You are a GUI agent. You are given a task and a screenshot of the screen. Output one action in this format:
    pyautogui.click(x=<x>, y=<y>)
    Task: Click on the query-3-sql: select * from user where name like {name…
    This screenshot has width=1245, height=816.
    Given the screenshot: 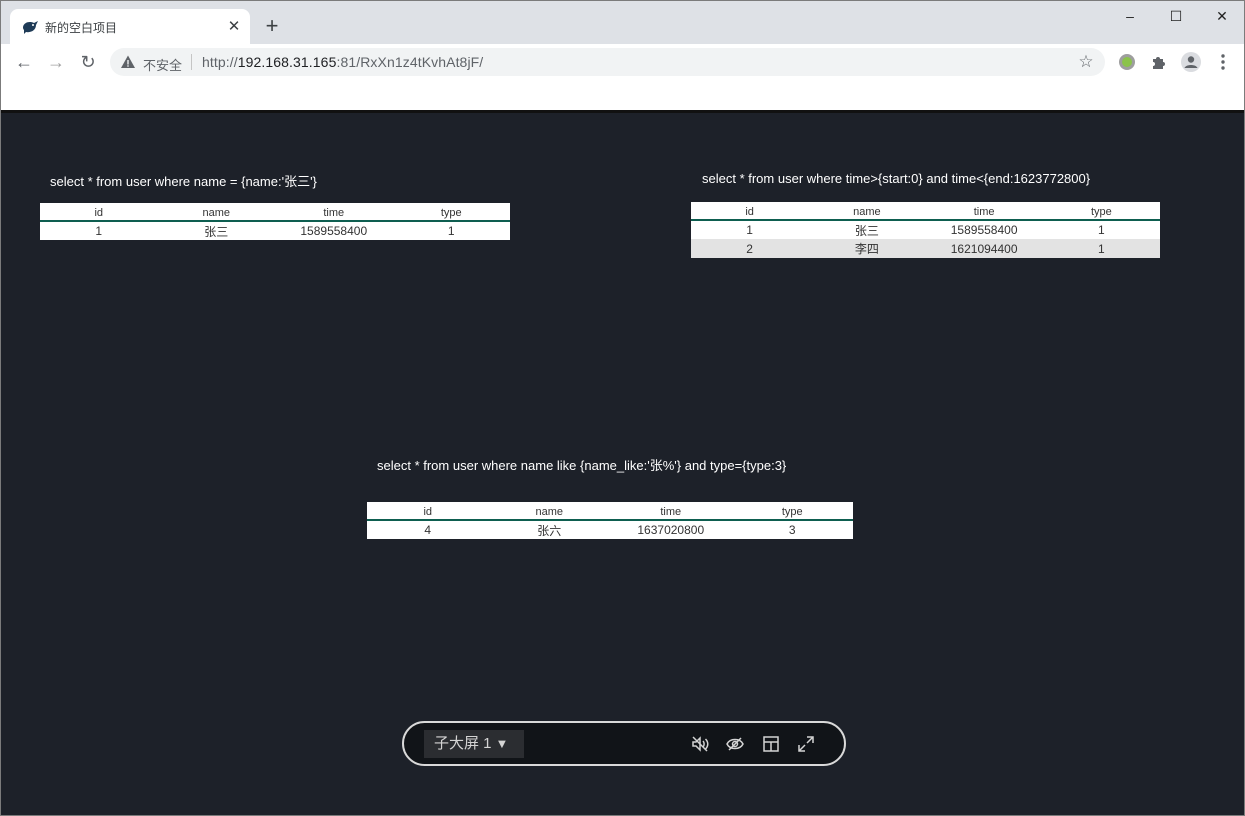 What is the action you would take?
    pyautogui.click(x=582, y=465)
    